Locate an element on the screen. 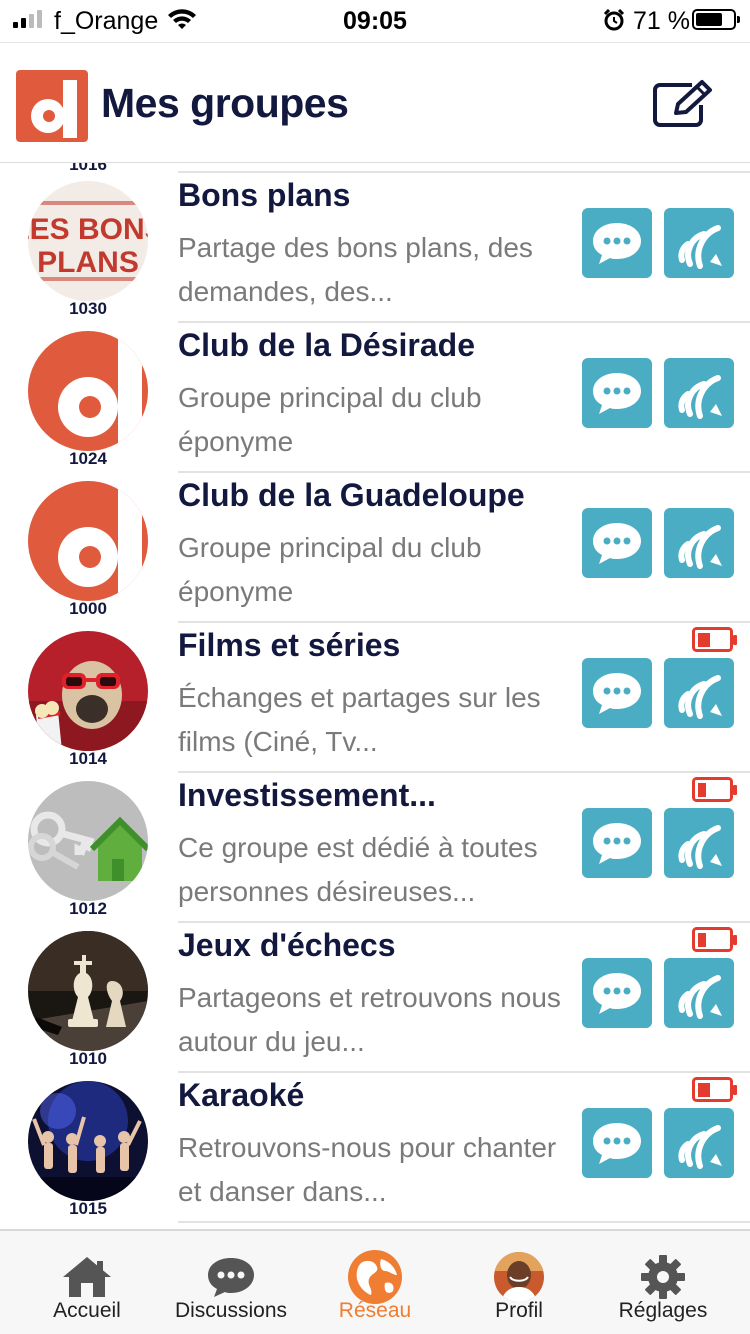 The image size is (750, 1334). group-name: Bons plans is located at coordinates (264, 195).